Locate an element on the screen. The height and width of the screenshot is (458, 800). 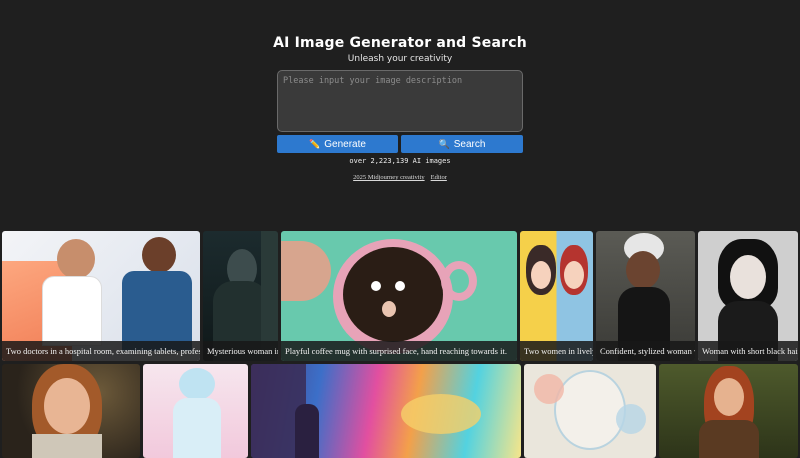
gallery-card-smiling-woman is located at coordinates (71, 411).